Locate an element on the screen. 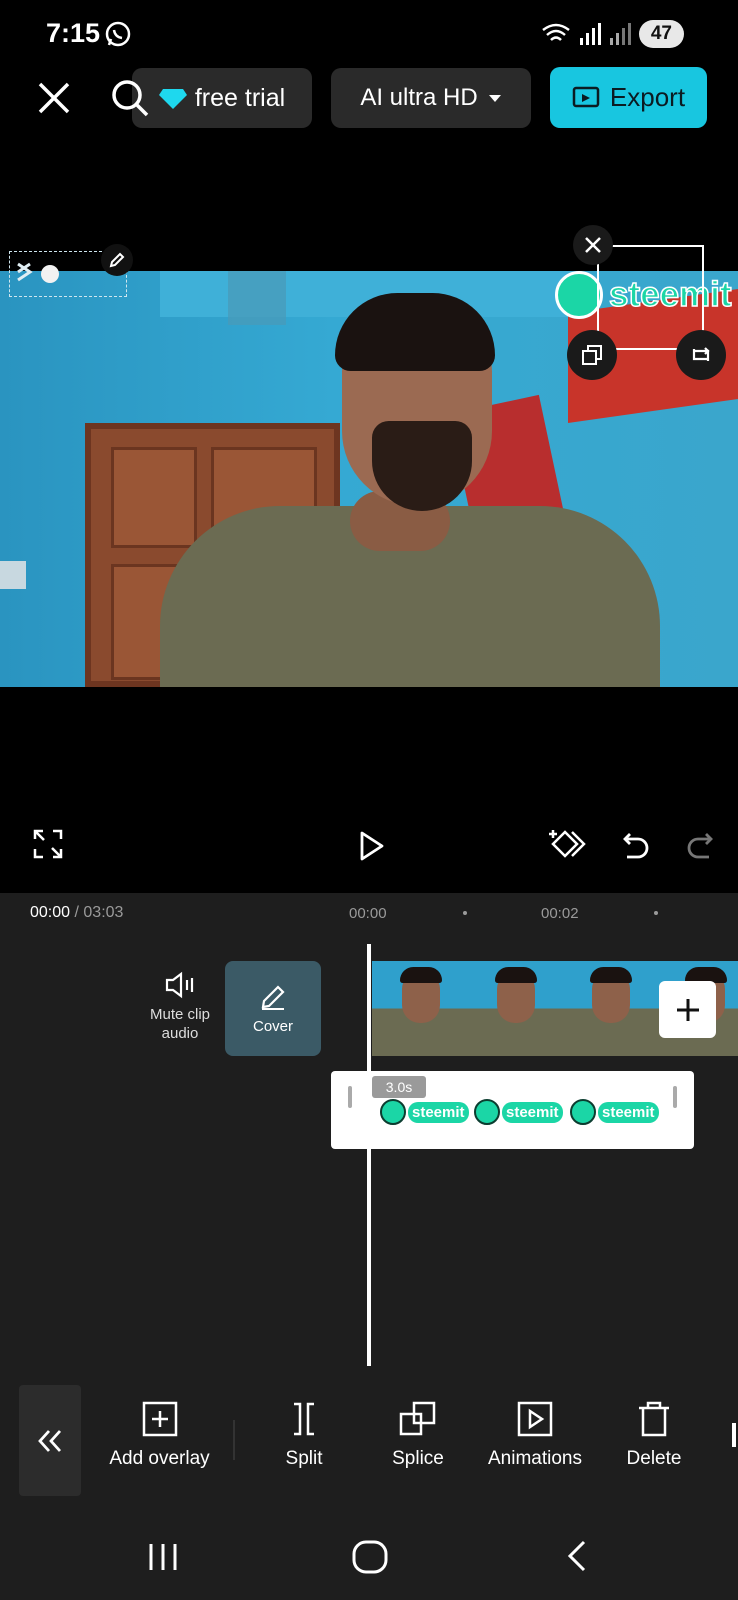 The width and height of the screenshot is (738, 1600). wifi-icon is located at coordinates (556, 32).